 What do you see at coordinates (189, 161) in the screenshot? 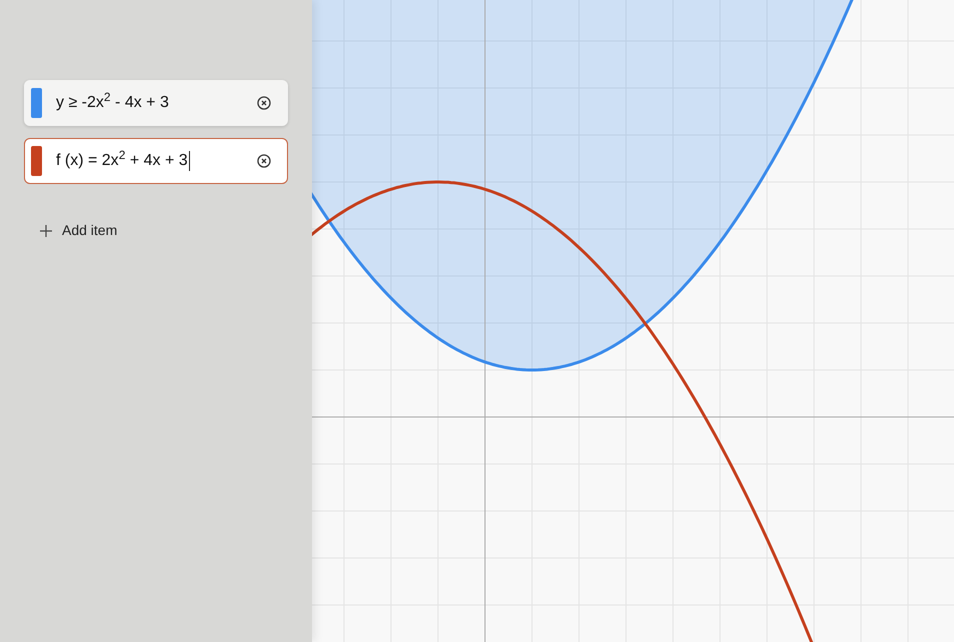
I see `text-cursor` at bounding box center [189, 161].